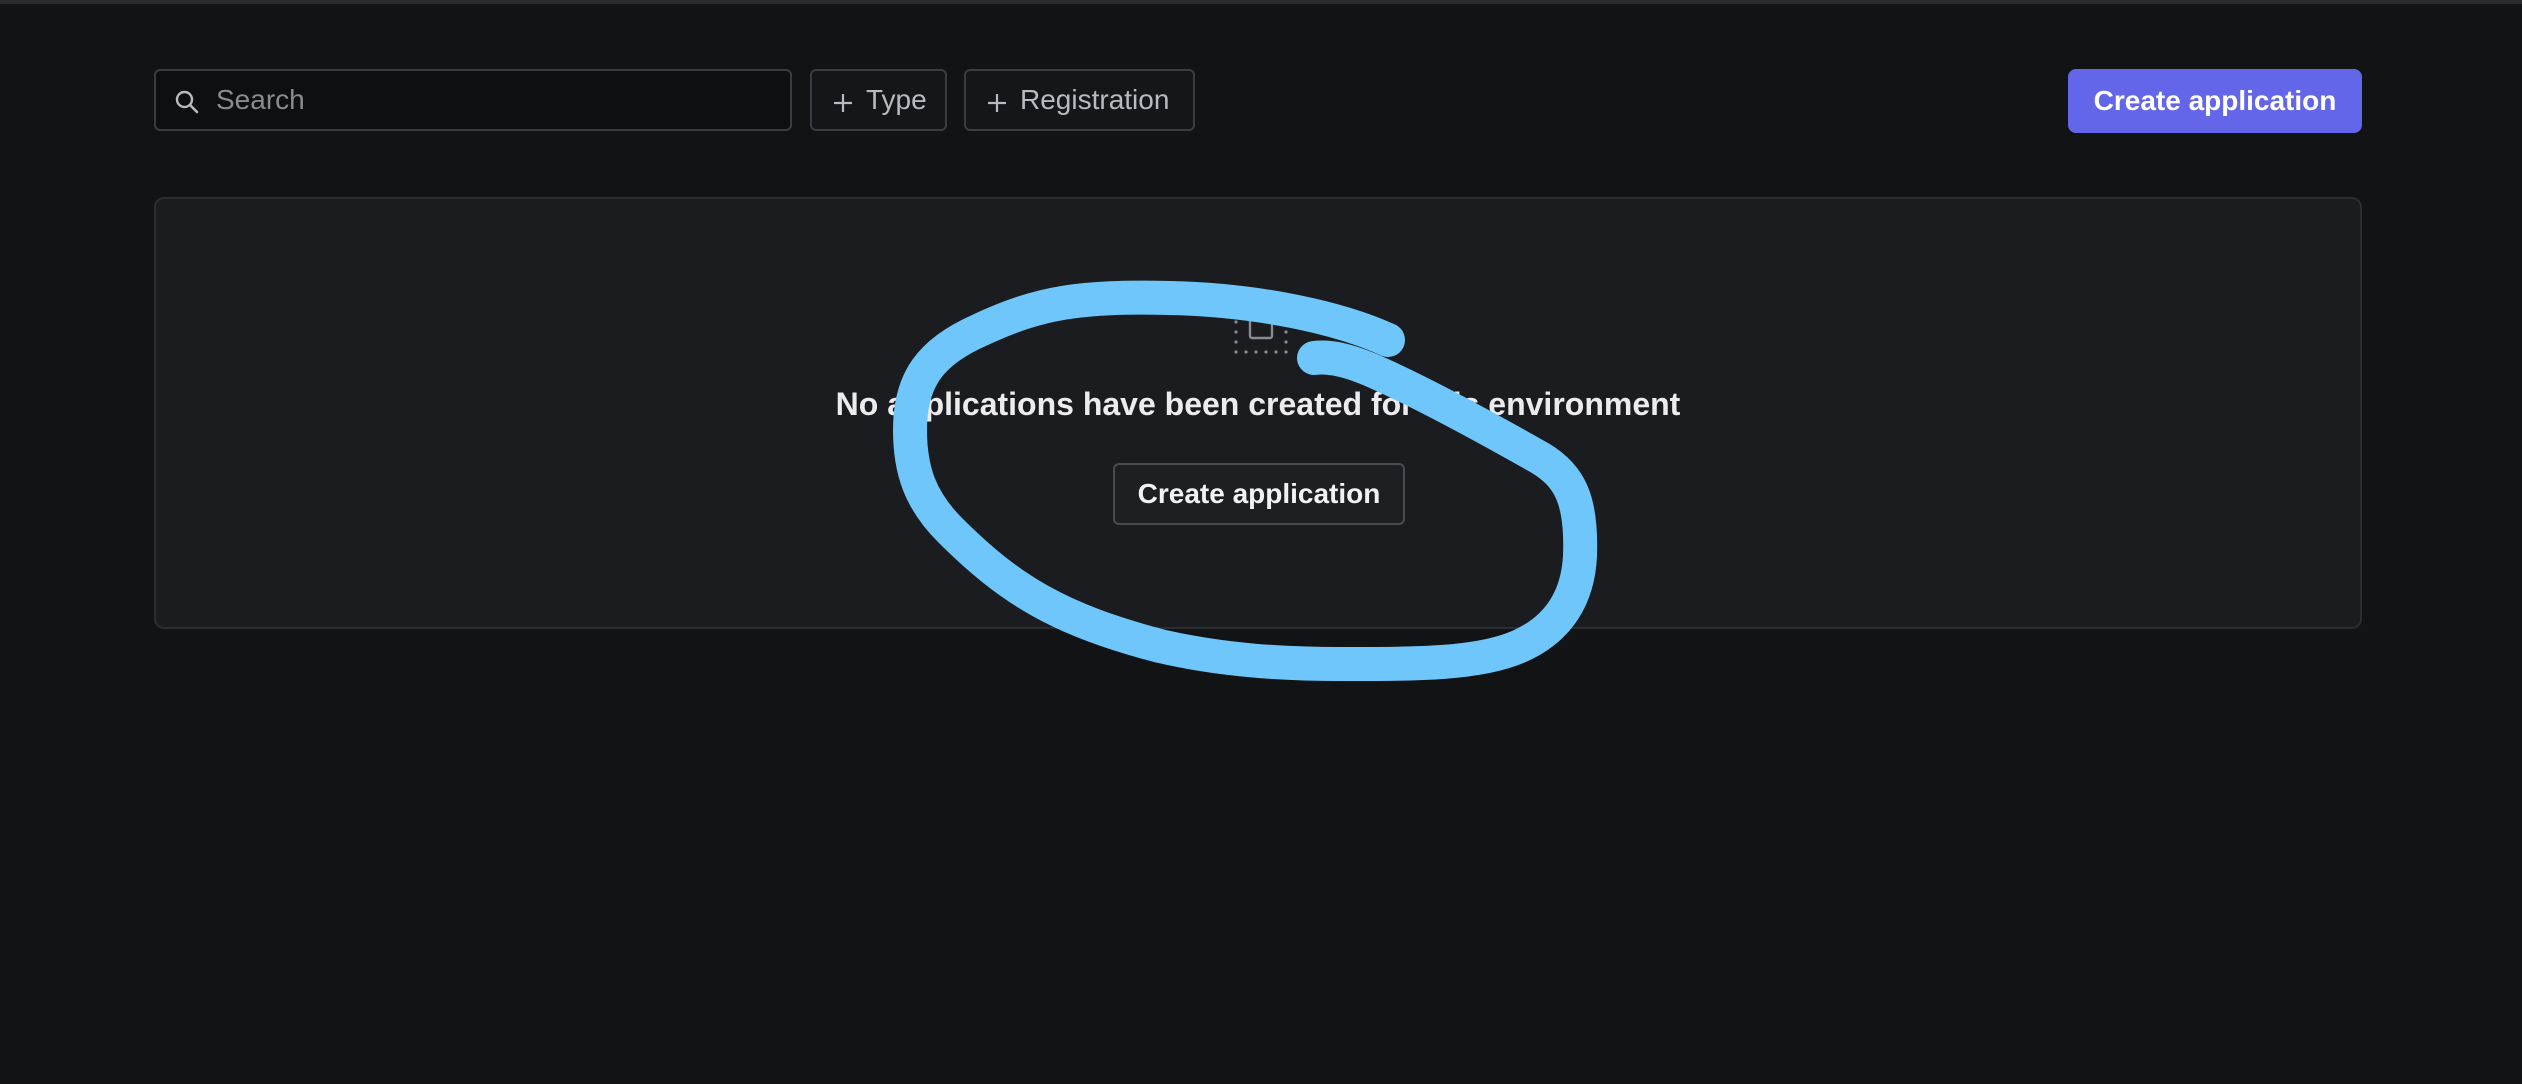 The image size is (2522, 1084). Describe the element at coordinates (1095, 99) in the screenshot. I see `registration-filter-label: Registration` at that location.